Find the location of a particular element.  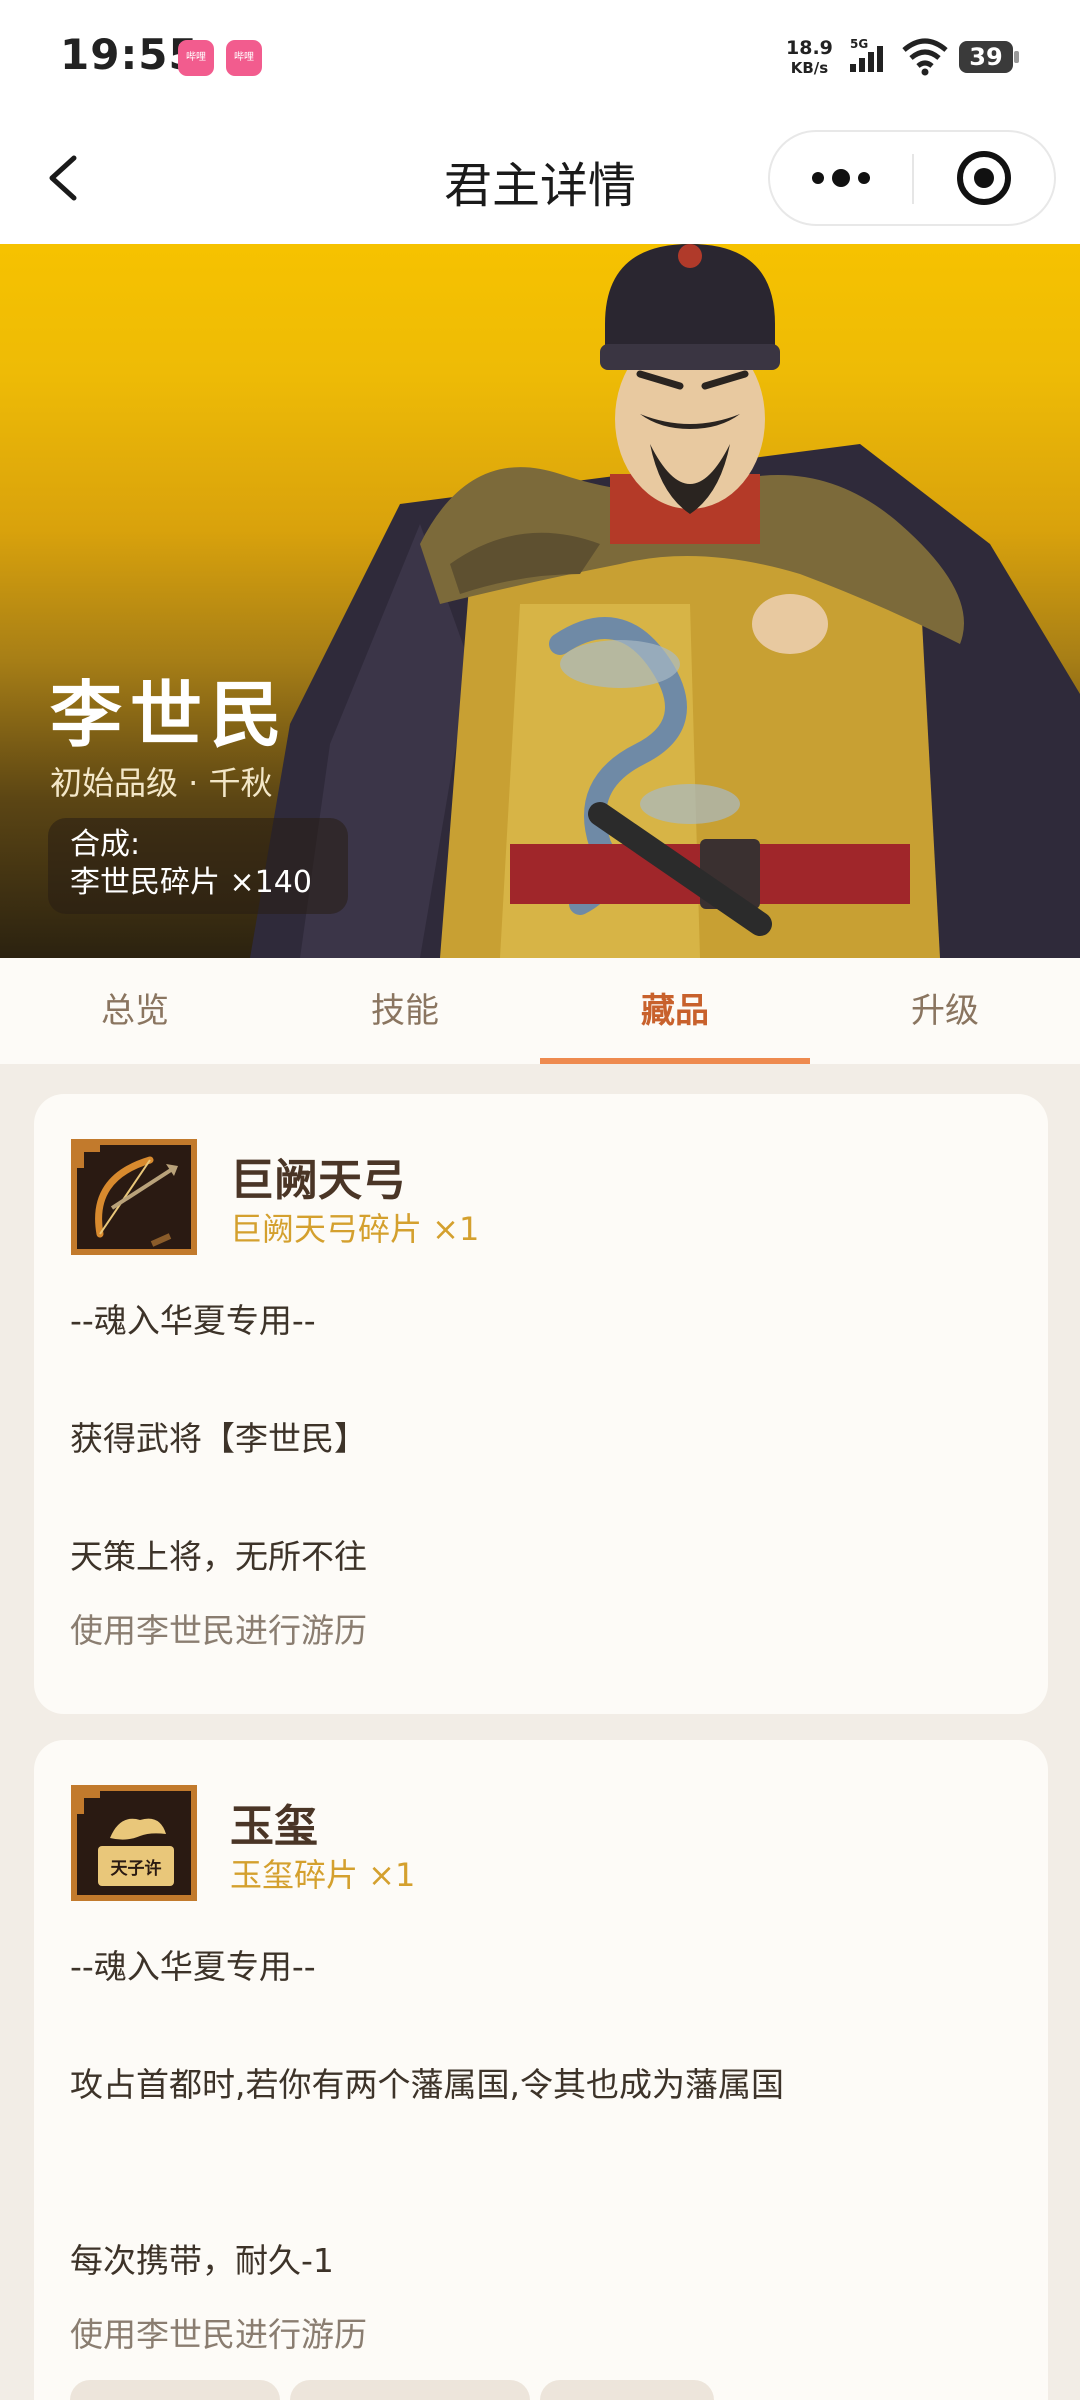

tab-overview: 总览 is located at coordinates (135, 1011).